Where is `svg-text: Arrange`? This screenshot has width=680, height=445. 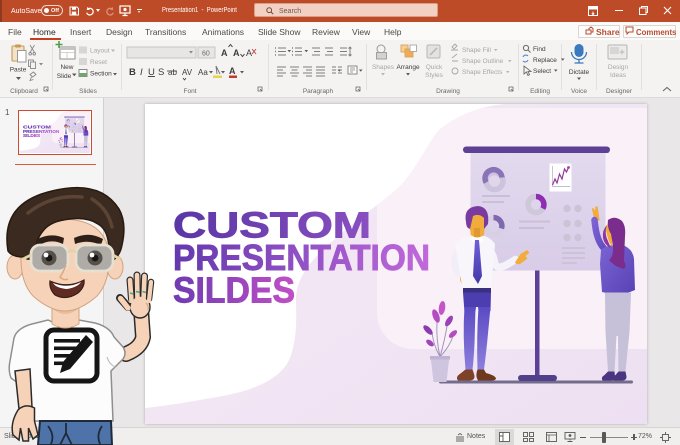 svg-text: Arrange is located at coordinates (408, 67).